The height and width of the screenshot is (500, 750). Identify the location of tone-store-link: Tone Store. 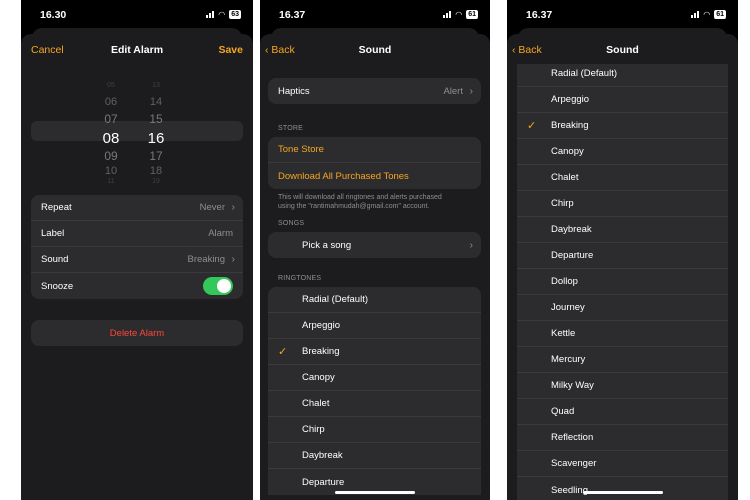
(374, 150).